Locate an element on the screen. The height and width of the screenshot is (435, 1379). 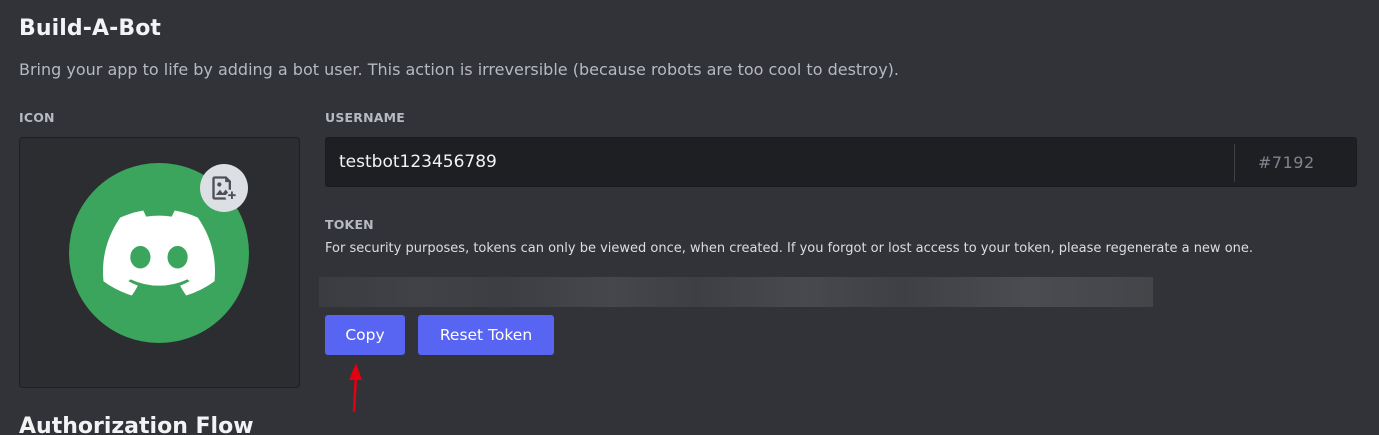
image-add-icon is located at coordinates (224, 188).